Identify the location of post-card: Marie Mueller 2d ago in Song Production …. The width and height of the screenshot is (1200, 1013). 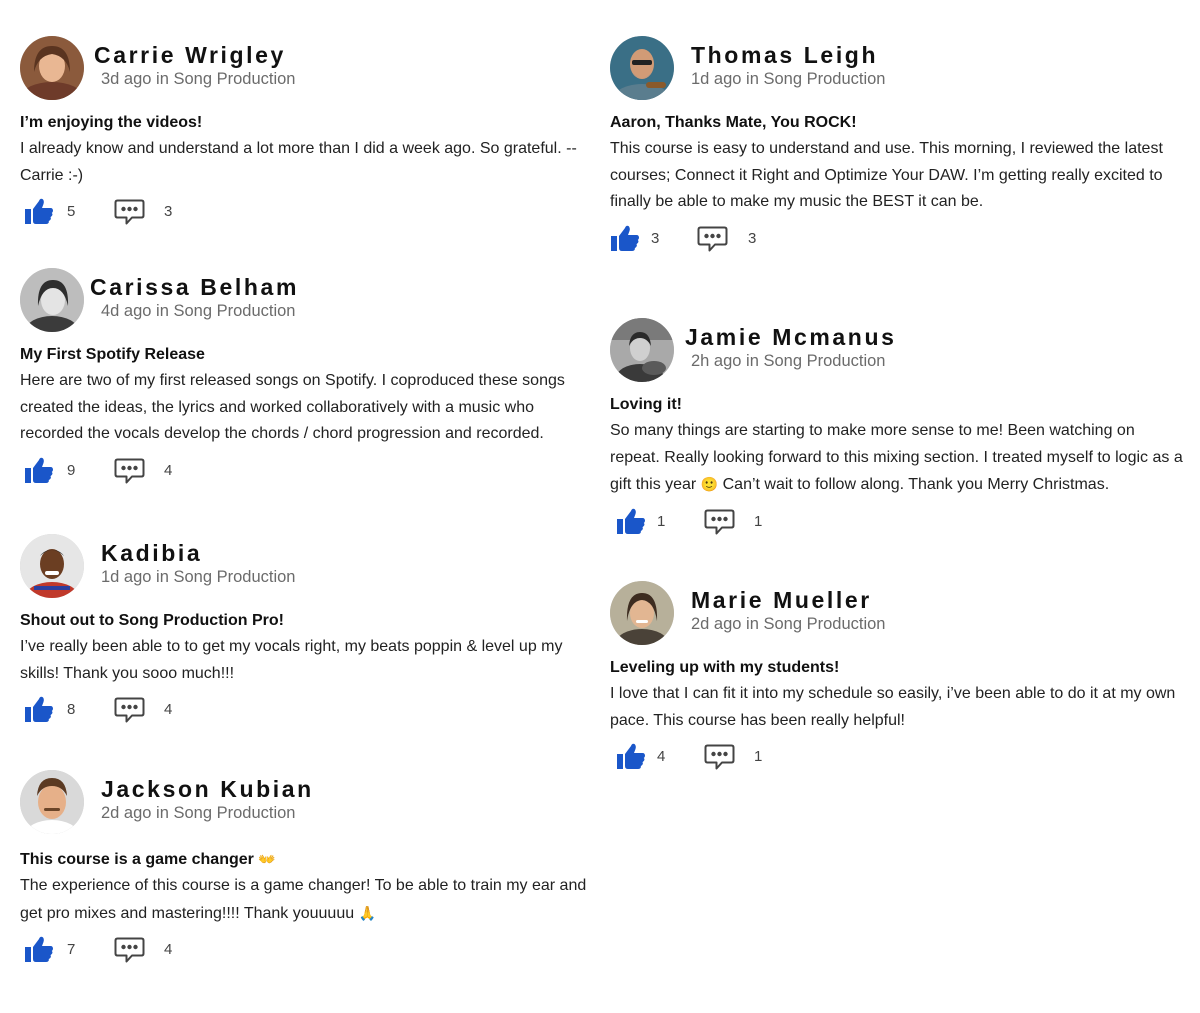
(905, 677).